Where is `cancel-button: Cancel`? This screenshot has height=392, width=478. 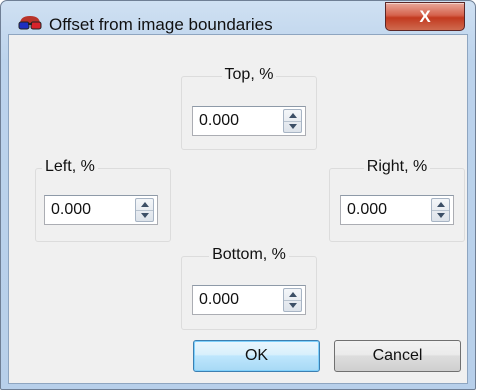 cancel-button: Cancel is located at coordinates (397, 356).